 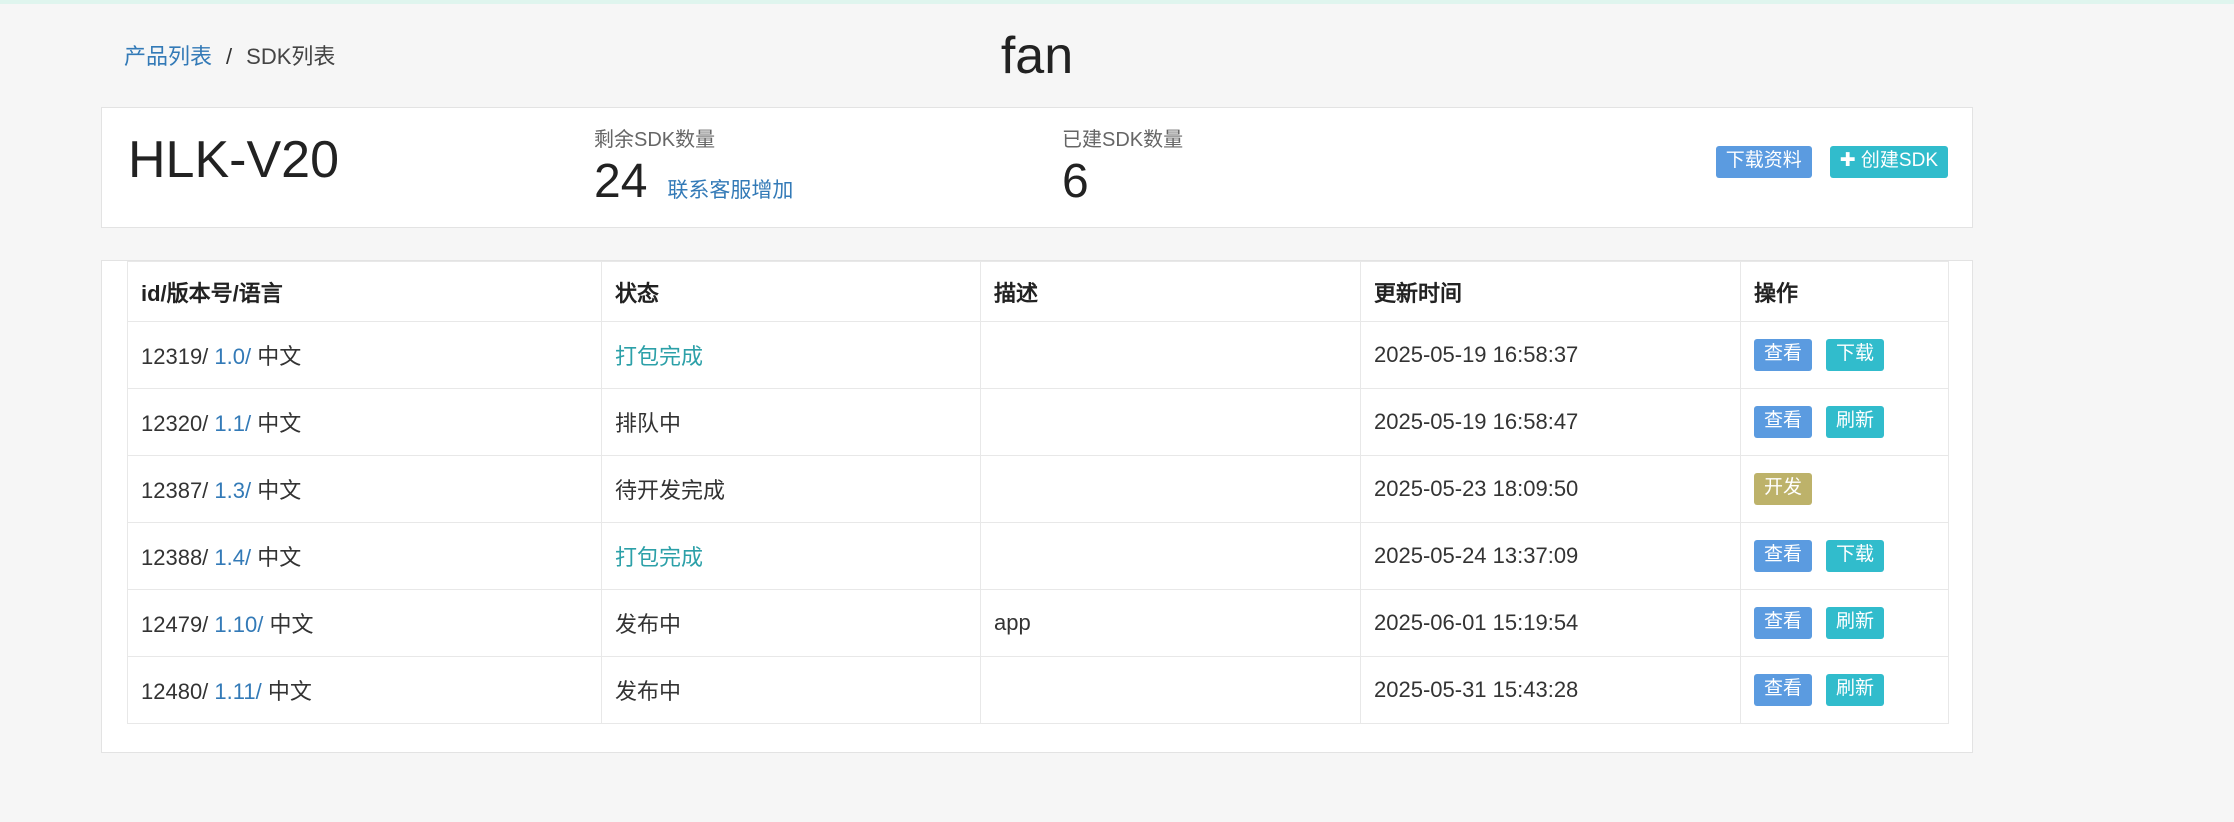 What do you see at coordinates (1763, 162) in the screenshot?
I see `download-materials-button: 下载资料` at bounding box center [1763, 162].